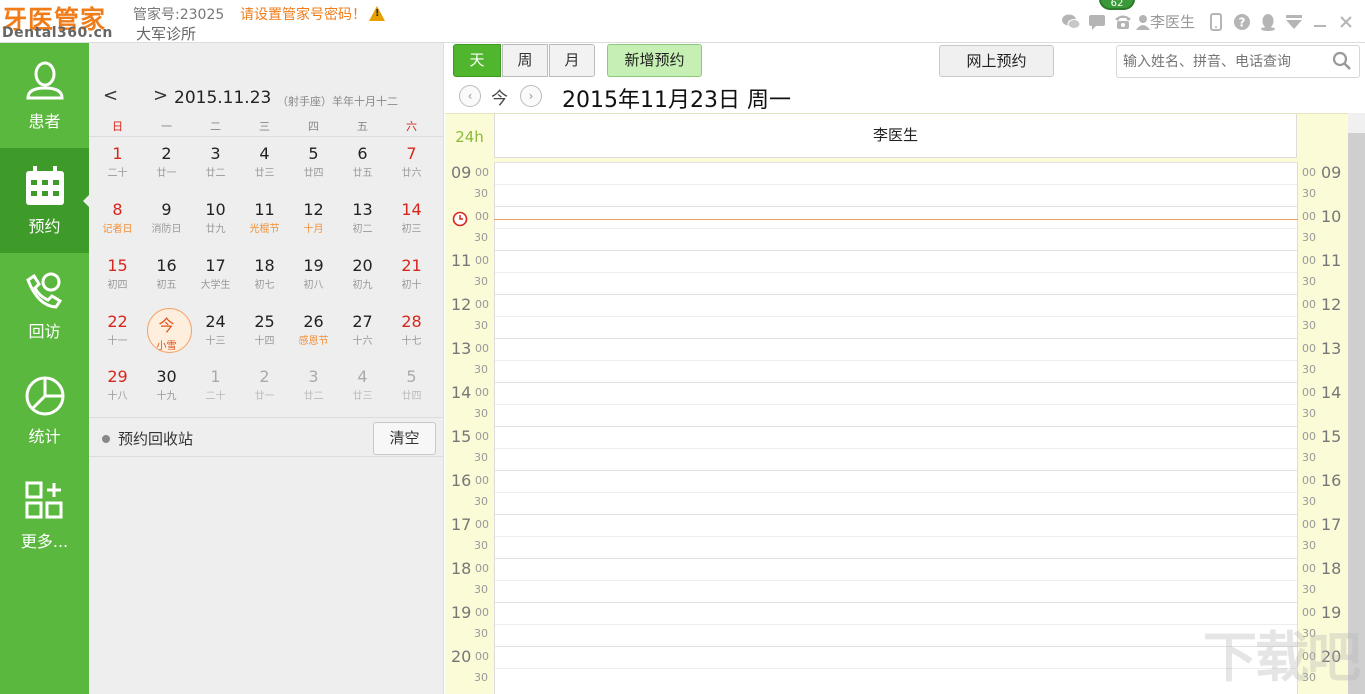  I want to click on calendar-day: 12 十月, so click(313, 222).